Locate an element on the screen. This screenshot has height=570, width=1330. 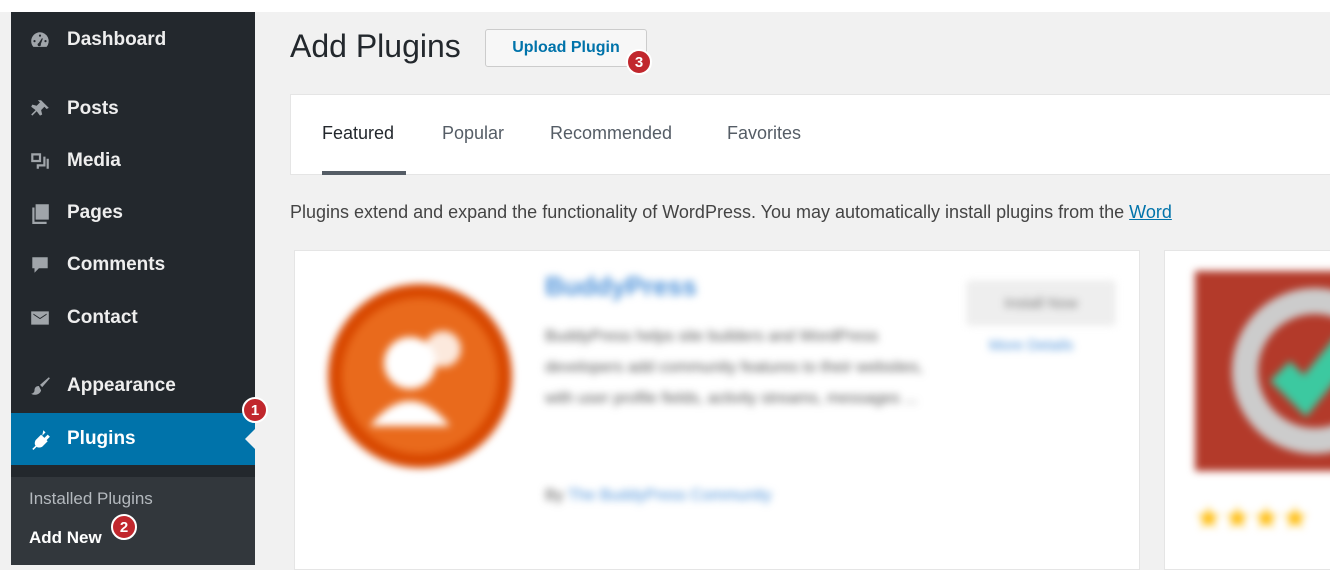
dashboard-icon is located at coordinates (40, 40).